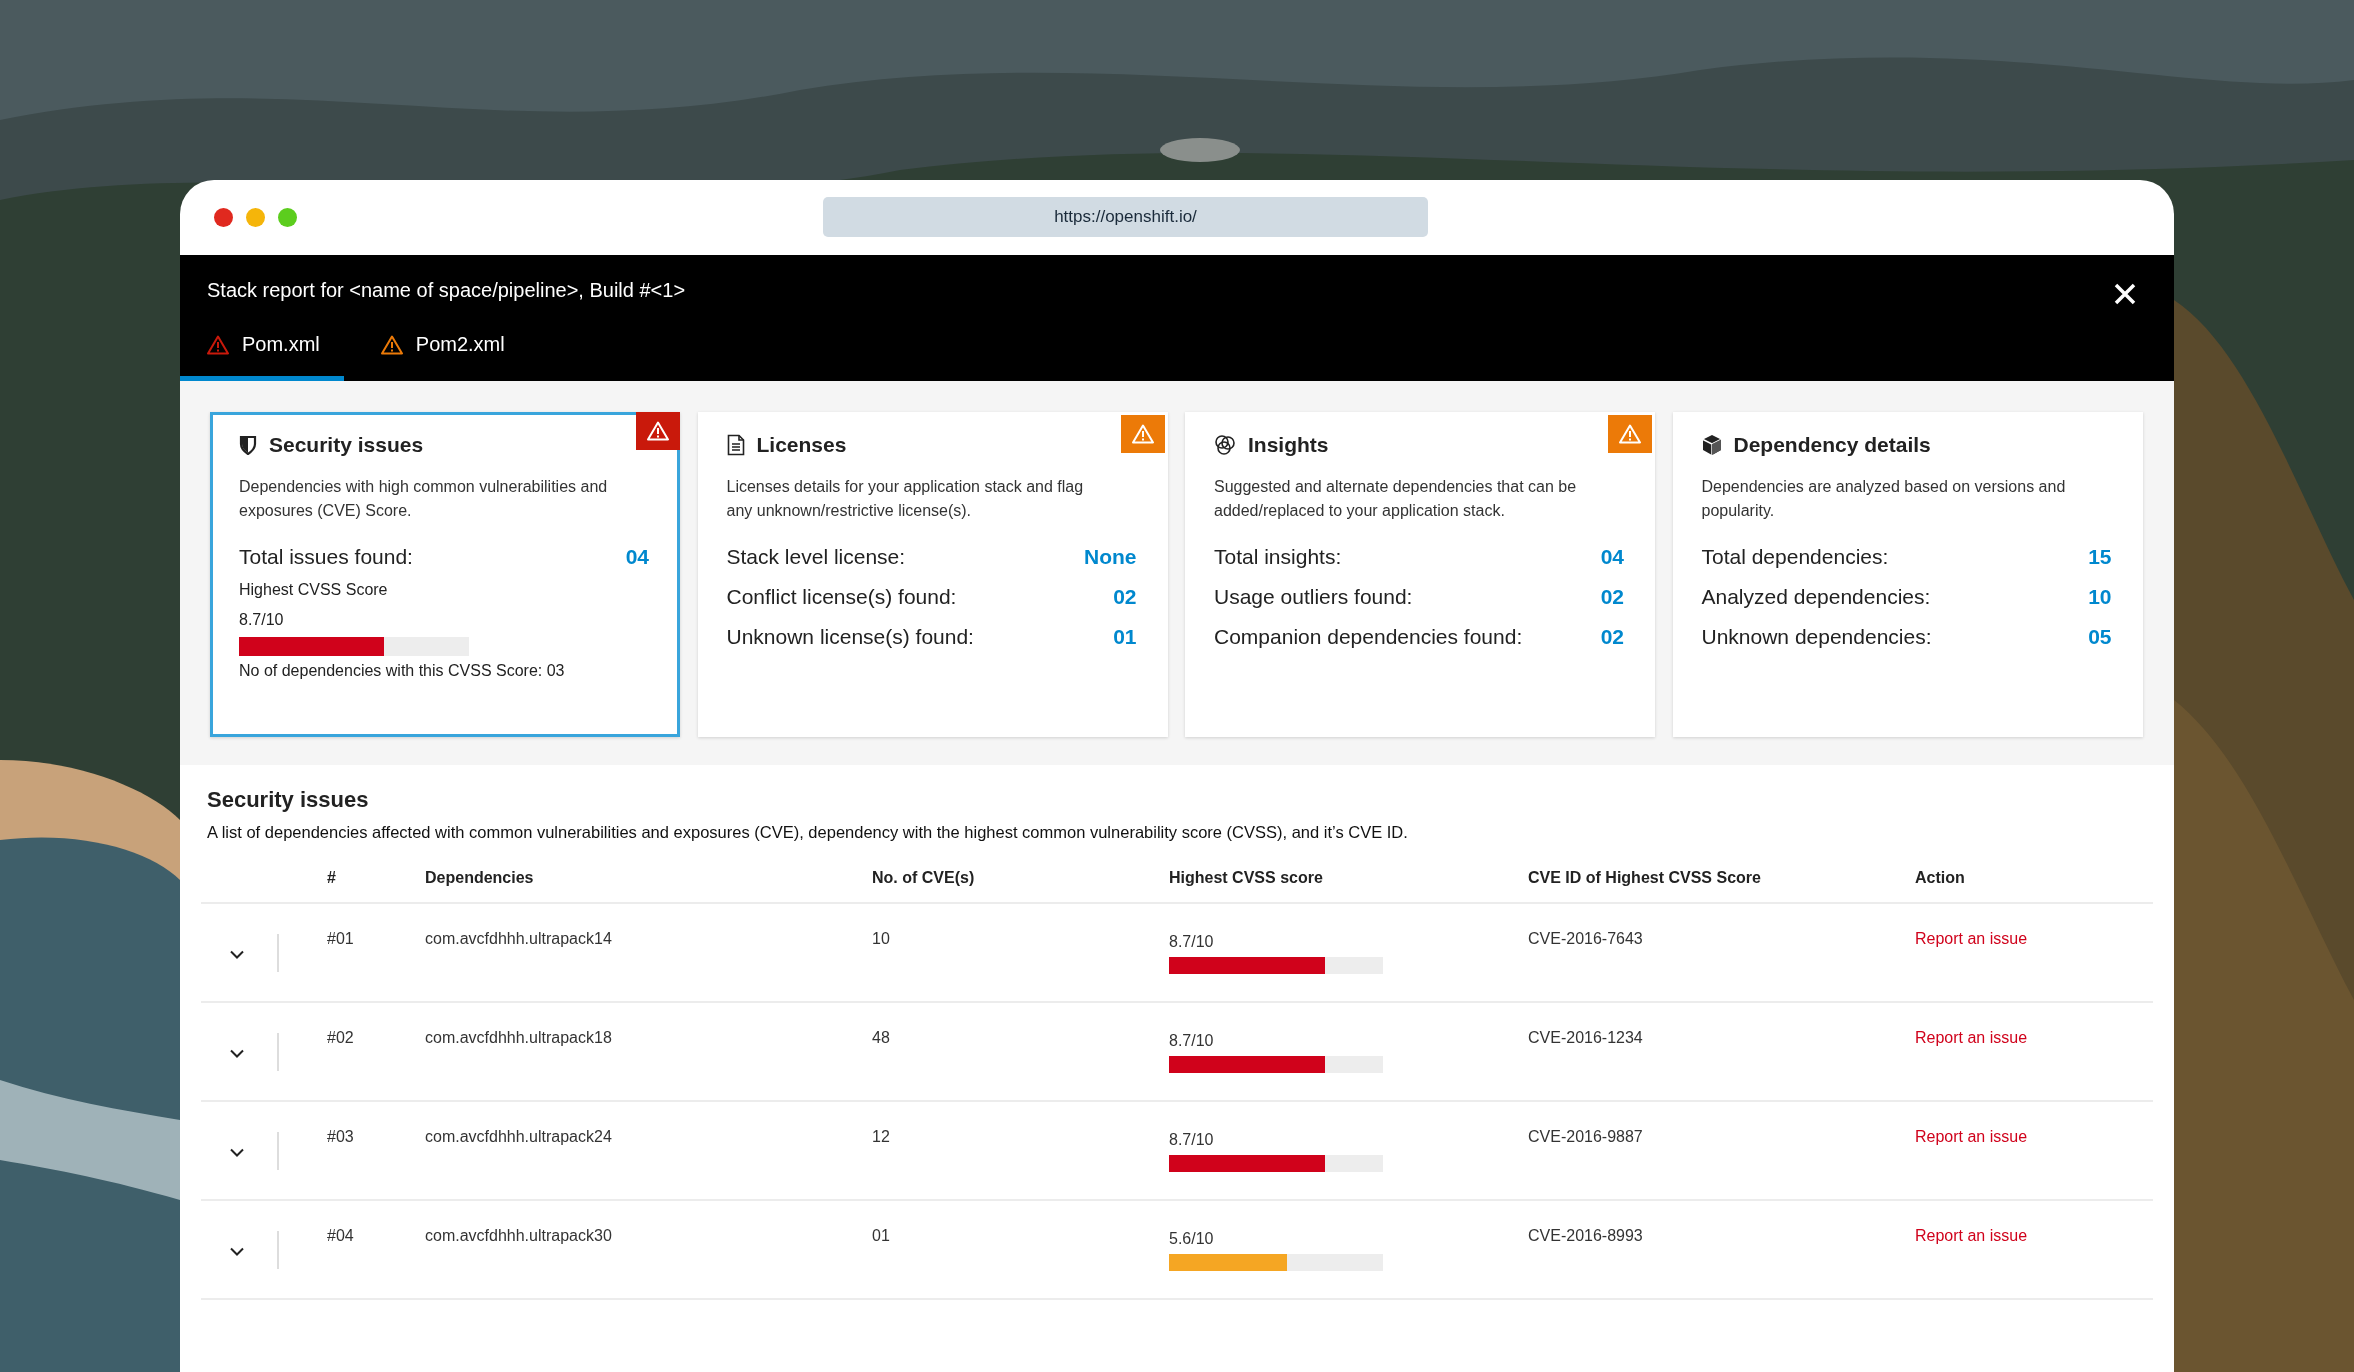 This screenshot has width=2354, height=1372. Describe the element at coordinates (1795, 557) in the screenshot. I see `stat-label: Total dependencies:` at that location.